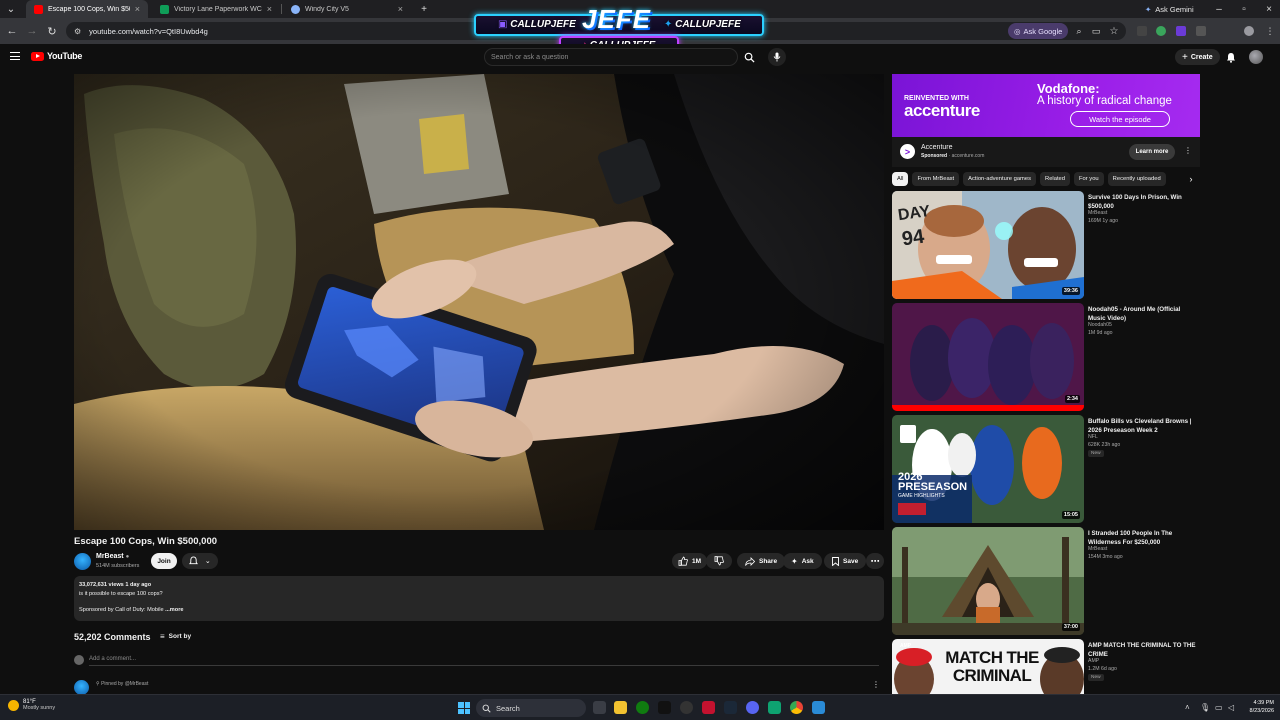  I want to click on commenter-avatar, so click(81, 687).